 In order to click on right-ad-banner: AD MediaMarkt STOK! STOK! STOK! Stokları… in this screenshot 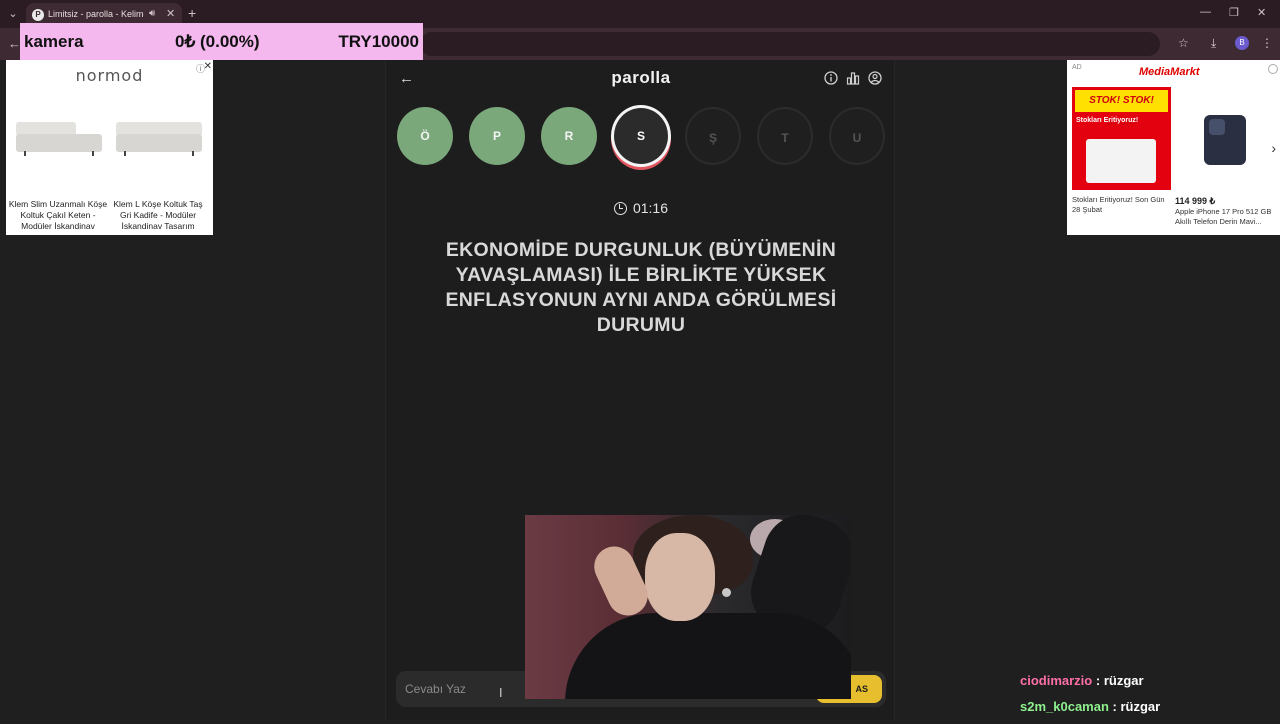, I will do `click(1173, 147)`.